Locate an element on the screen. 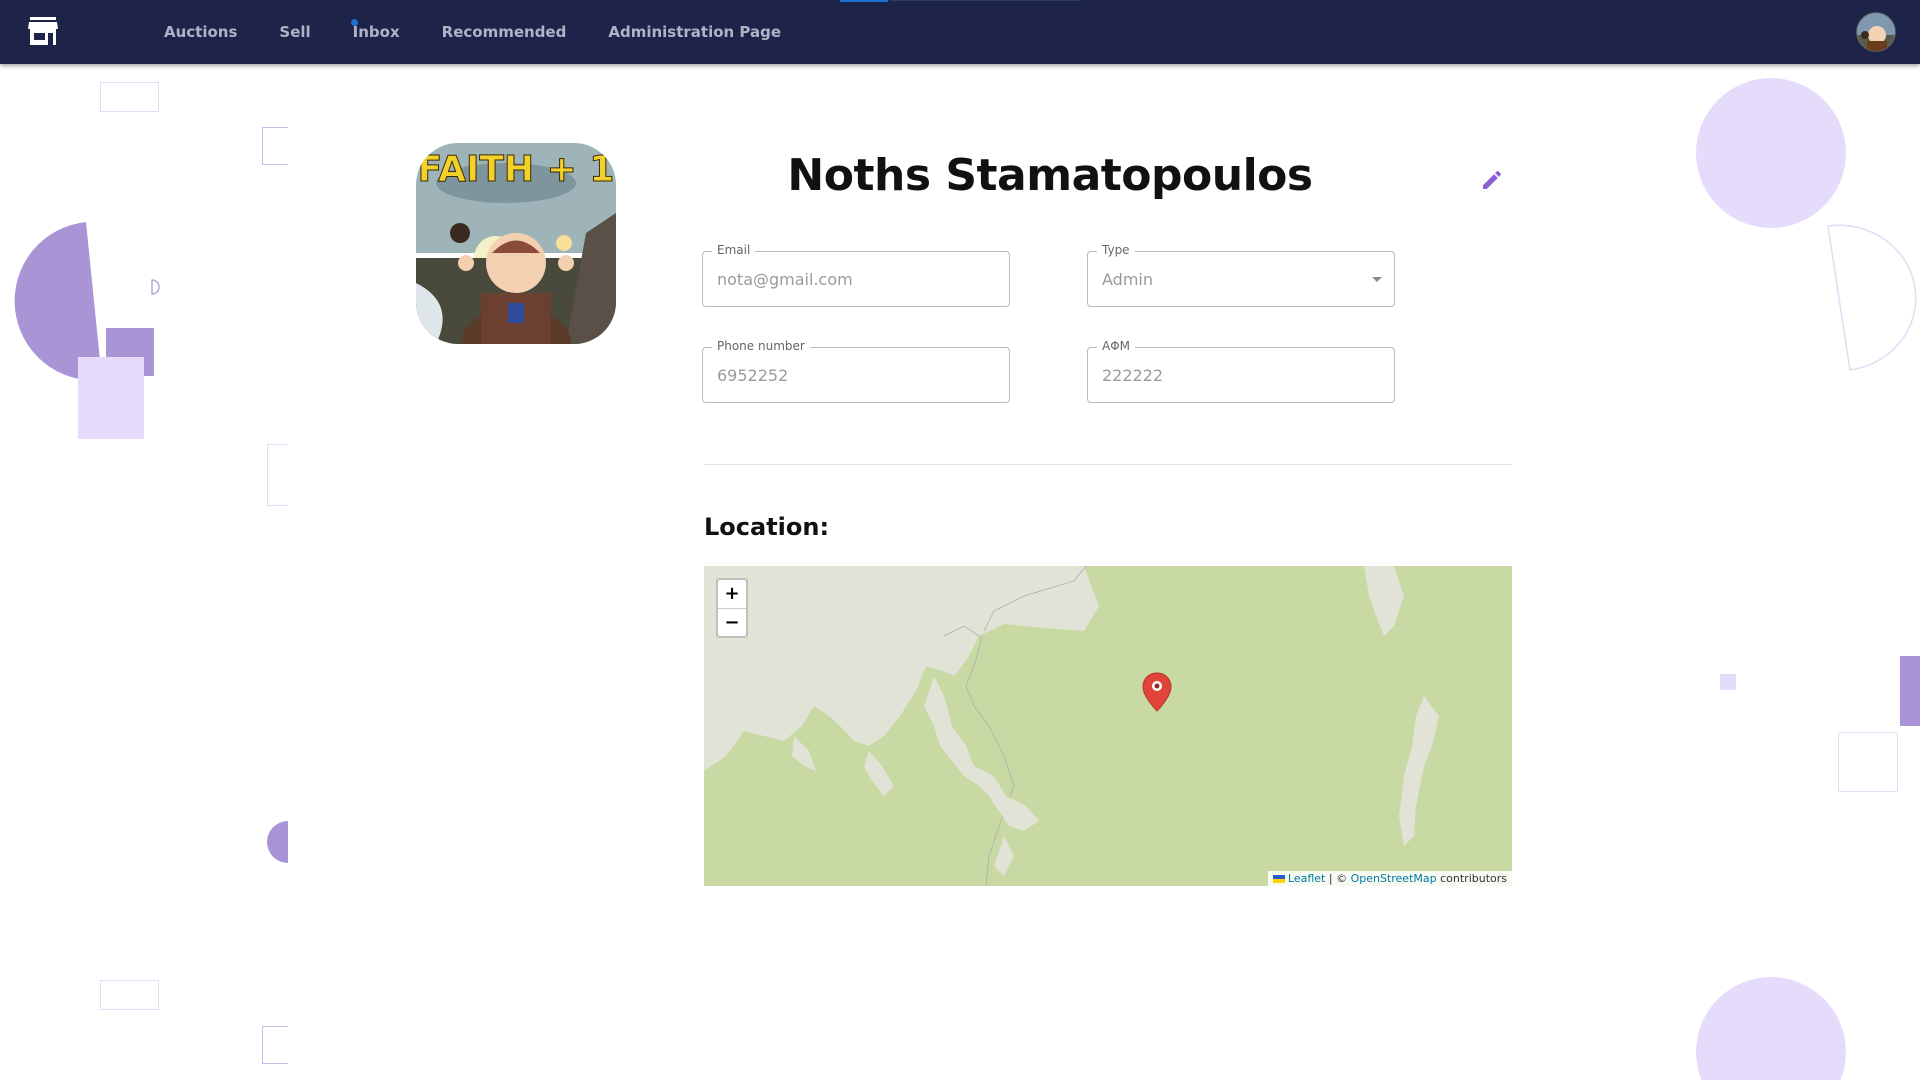 The image size is (1920, 1080). nav-recommended-label: Recommended is located at coordinates (504, 32).